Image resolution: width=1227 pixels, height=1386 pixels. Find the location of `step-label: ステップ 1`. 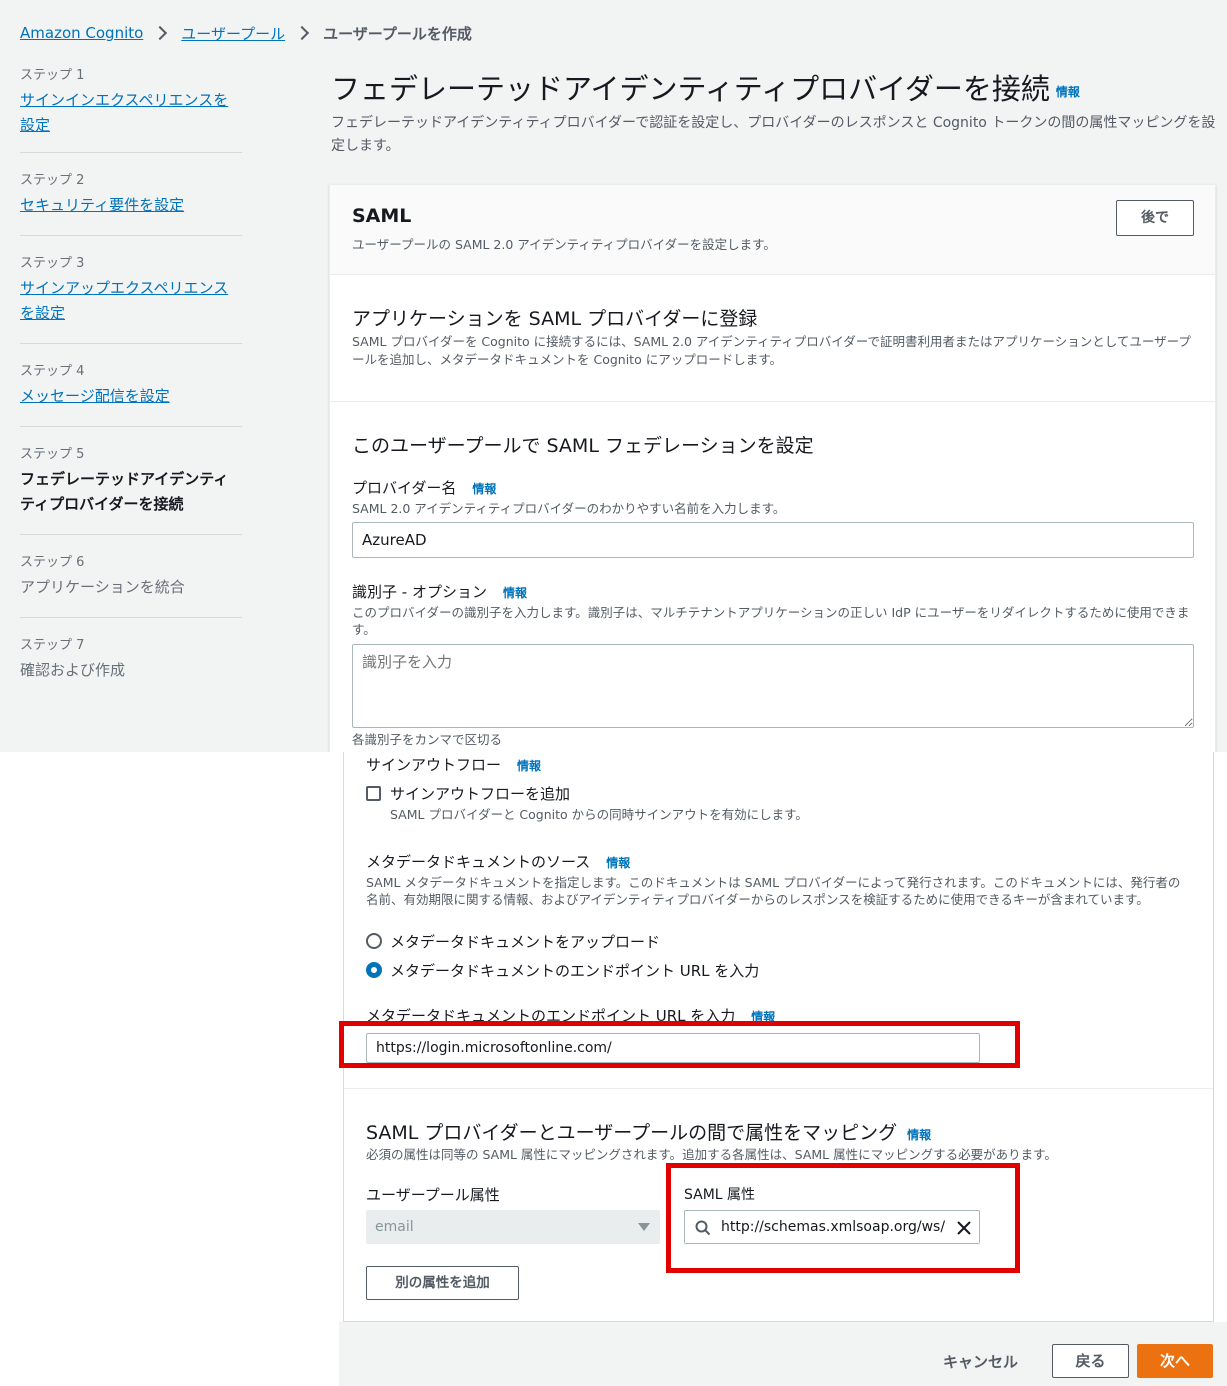

step-label: ステップ 1 is located at coordinates (52, 75).